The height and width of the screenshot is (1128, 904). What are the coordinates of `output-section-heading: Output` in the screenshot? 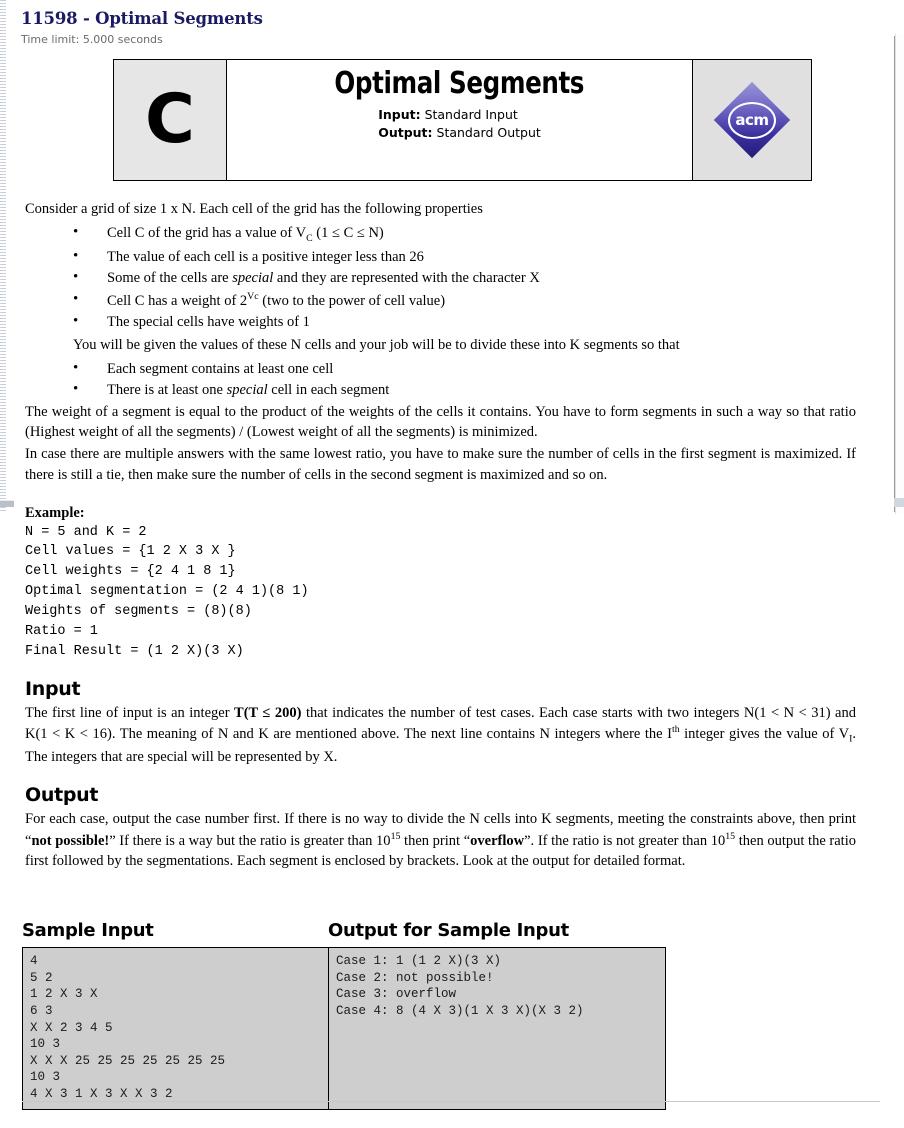 It's located at (62, 794).